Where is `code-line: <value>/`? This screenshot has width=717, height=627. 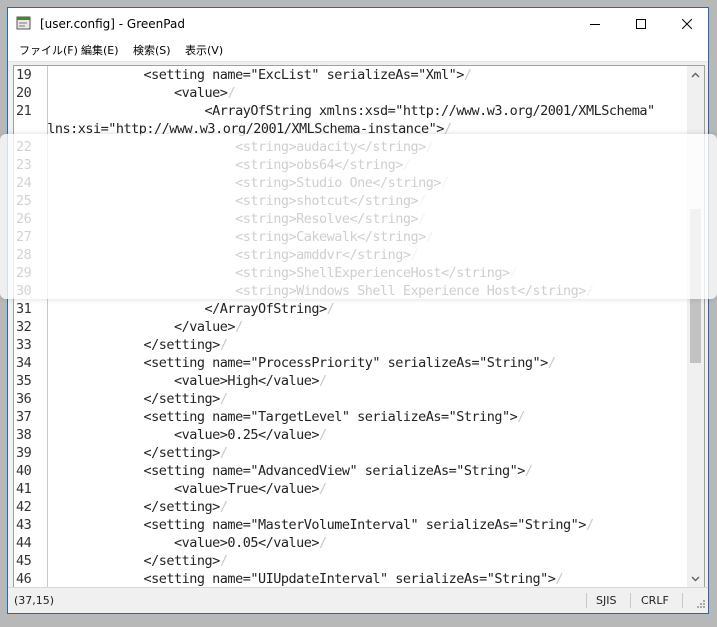
code-line: <value>/ is located at coordinates (144, 93).